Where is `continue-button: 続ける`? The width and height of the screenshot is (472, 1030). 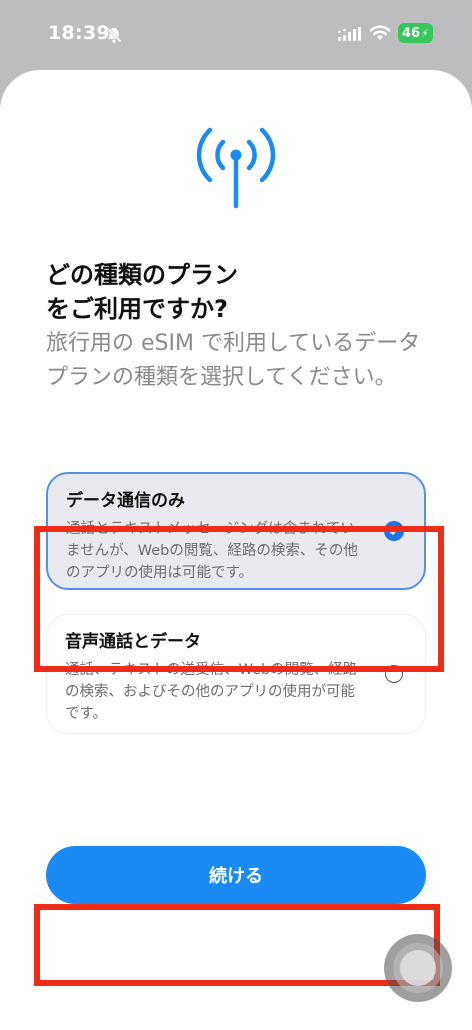
continue-button: 続ける is located at coordinates (236, 875).